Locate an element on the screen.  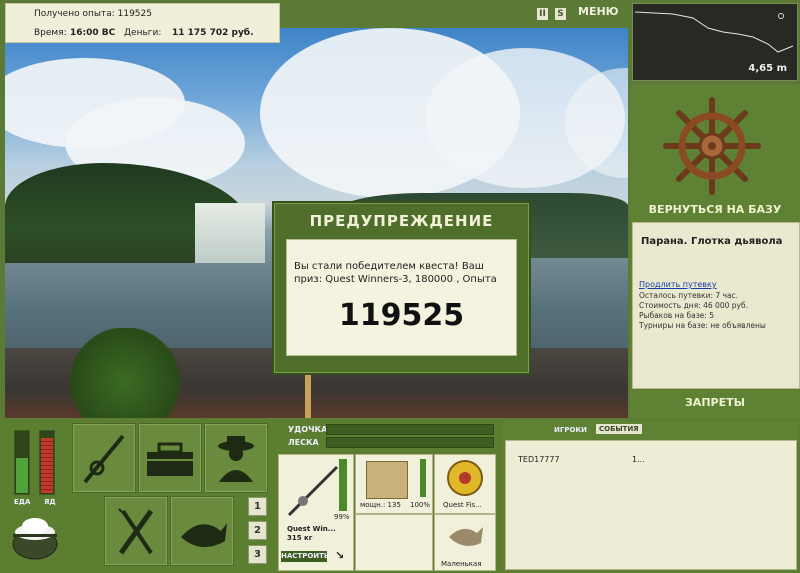
ship-wheel-icon is located at coordinates (712, 146).